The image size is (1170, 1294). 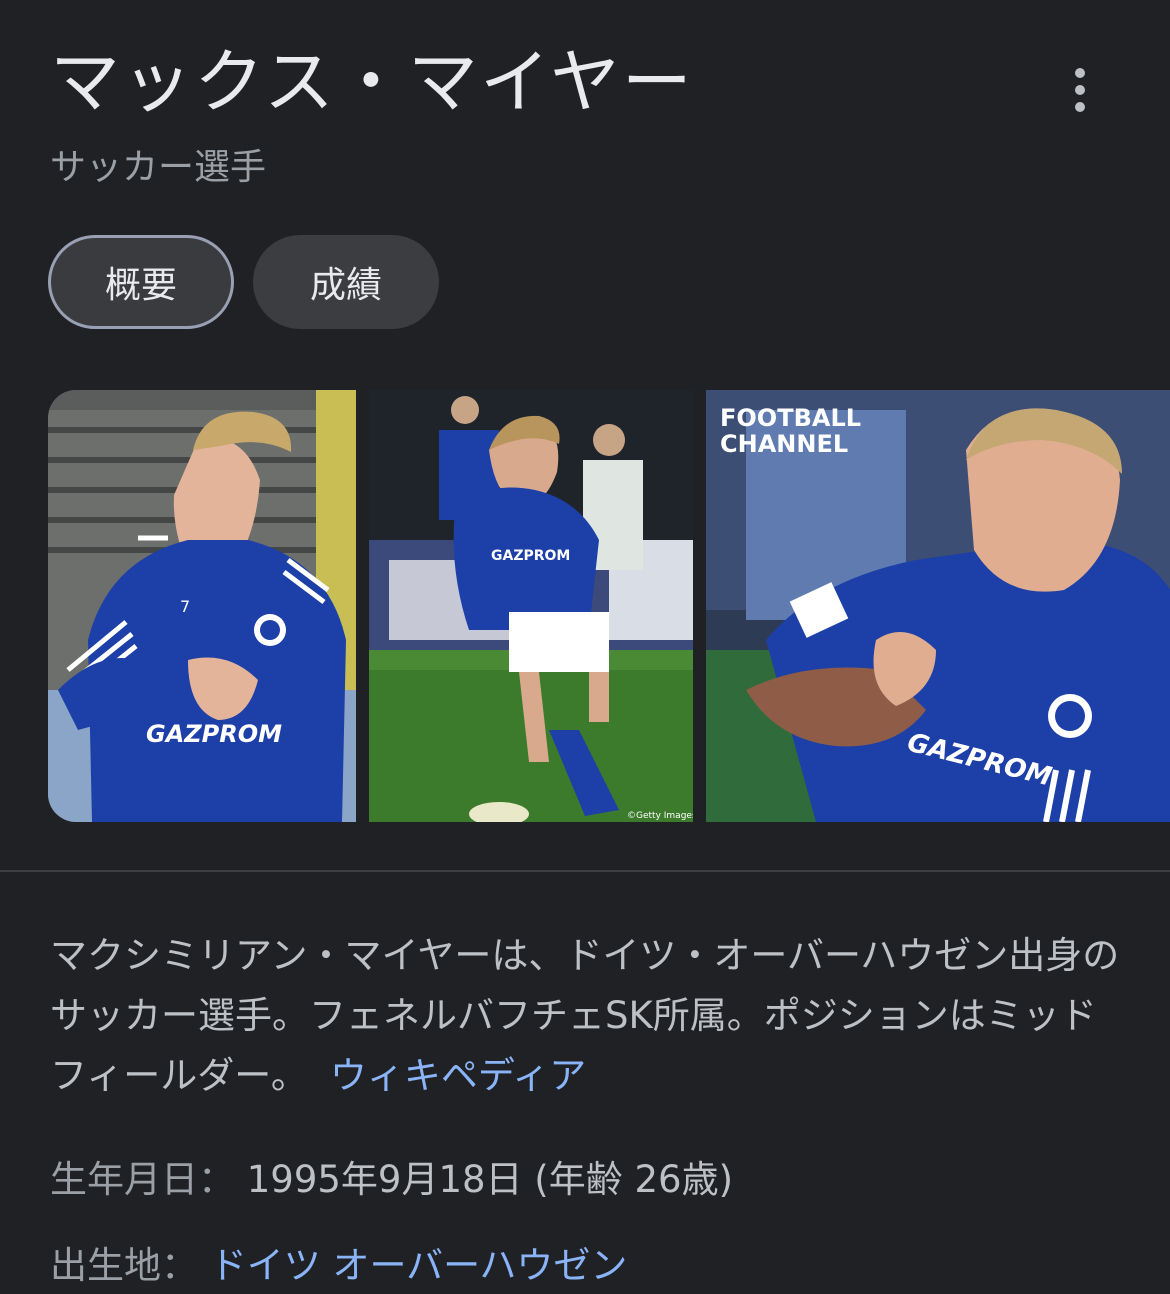 What do you see at coordinates (1080, 73) in the screenshot?
I see `more-vert-icon` at bounding box center [1080, 73].